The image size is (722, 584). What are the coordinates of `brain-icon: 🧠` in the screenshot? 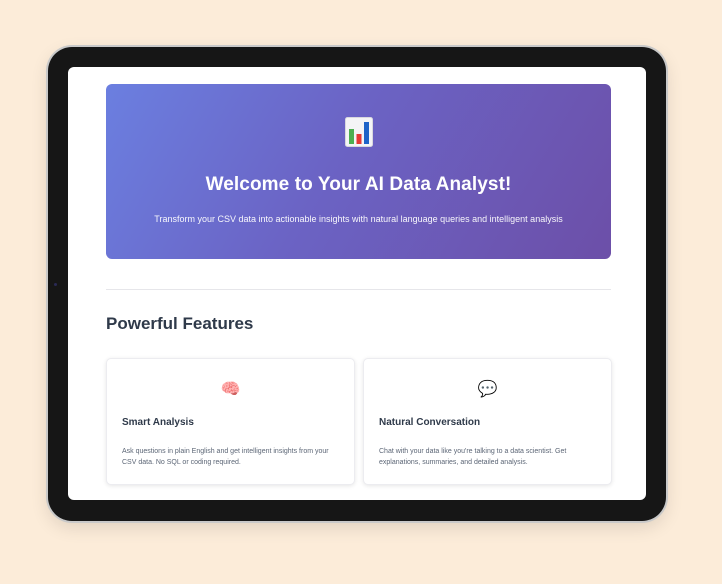 It's located at (230, 389).